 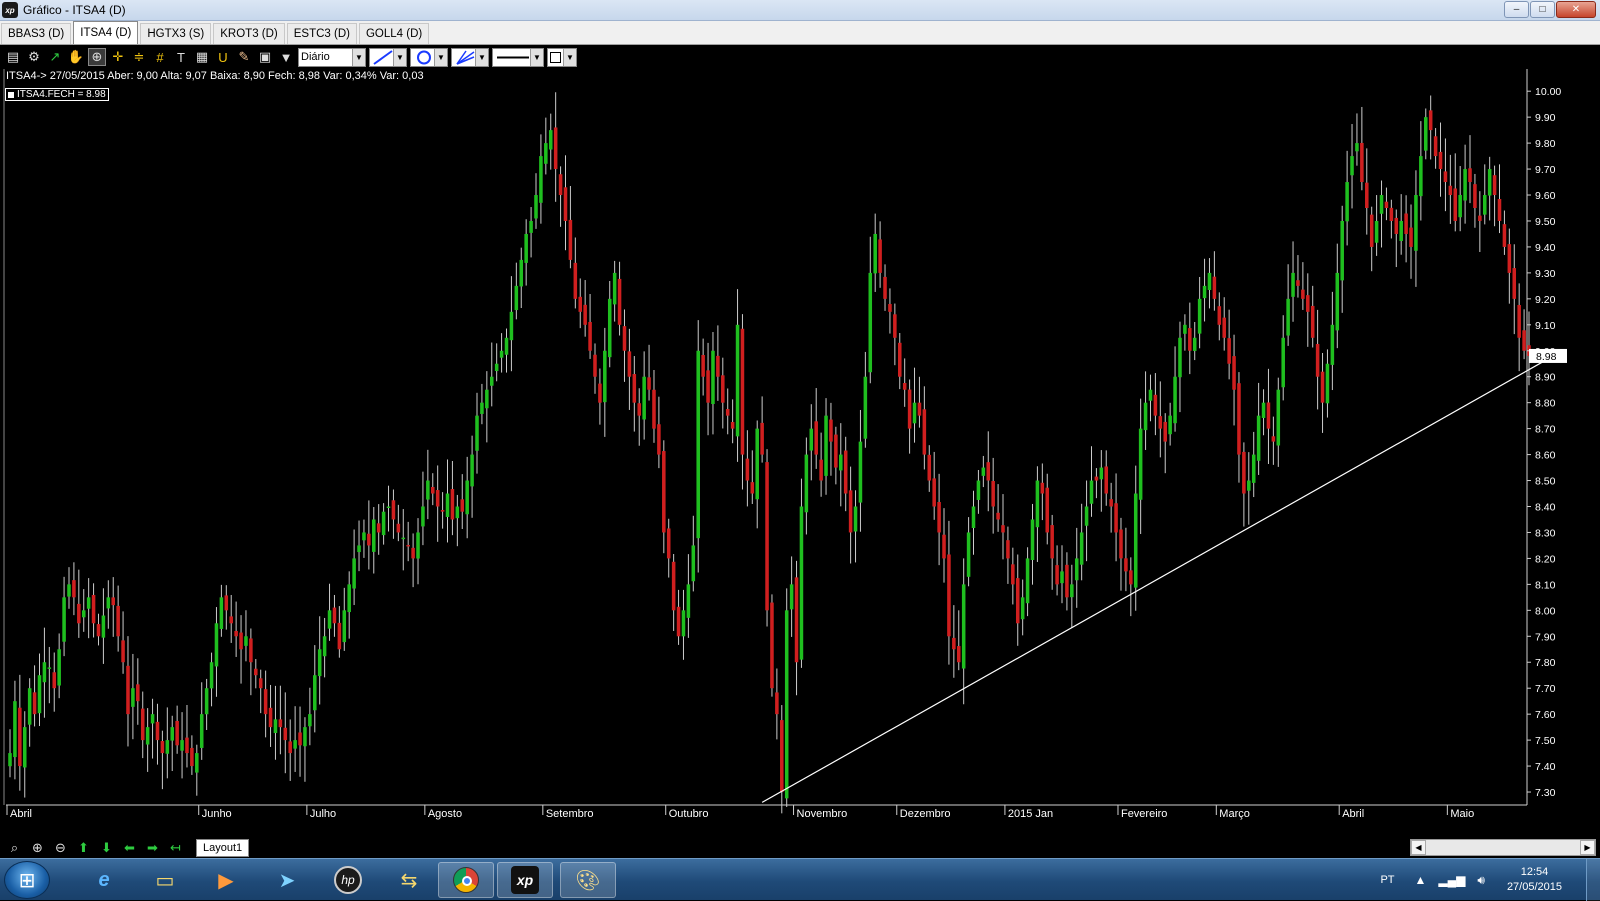 What do you see at coordinates (244, 57) in the screenshot?
I see `eraser-icon: ✎` at bounding box center [244, 57].